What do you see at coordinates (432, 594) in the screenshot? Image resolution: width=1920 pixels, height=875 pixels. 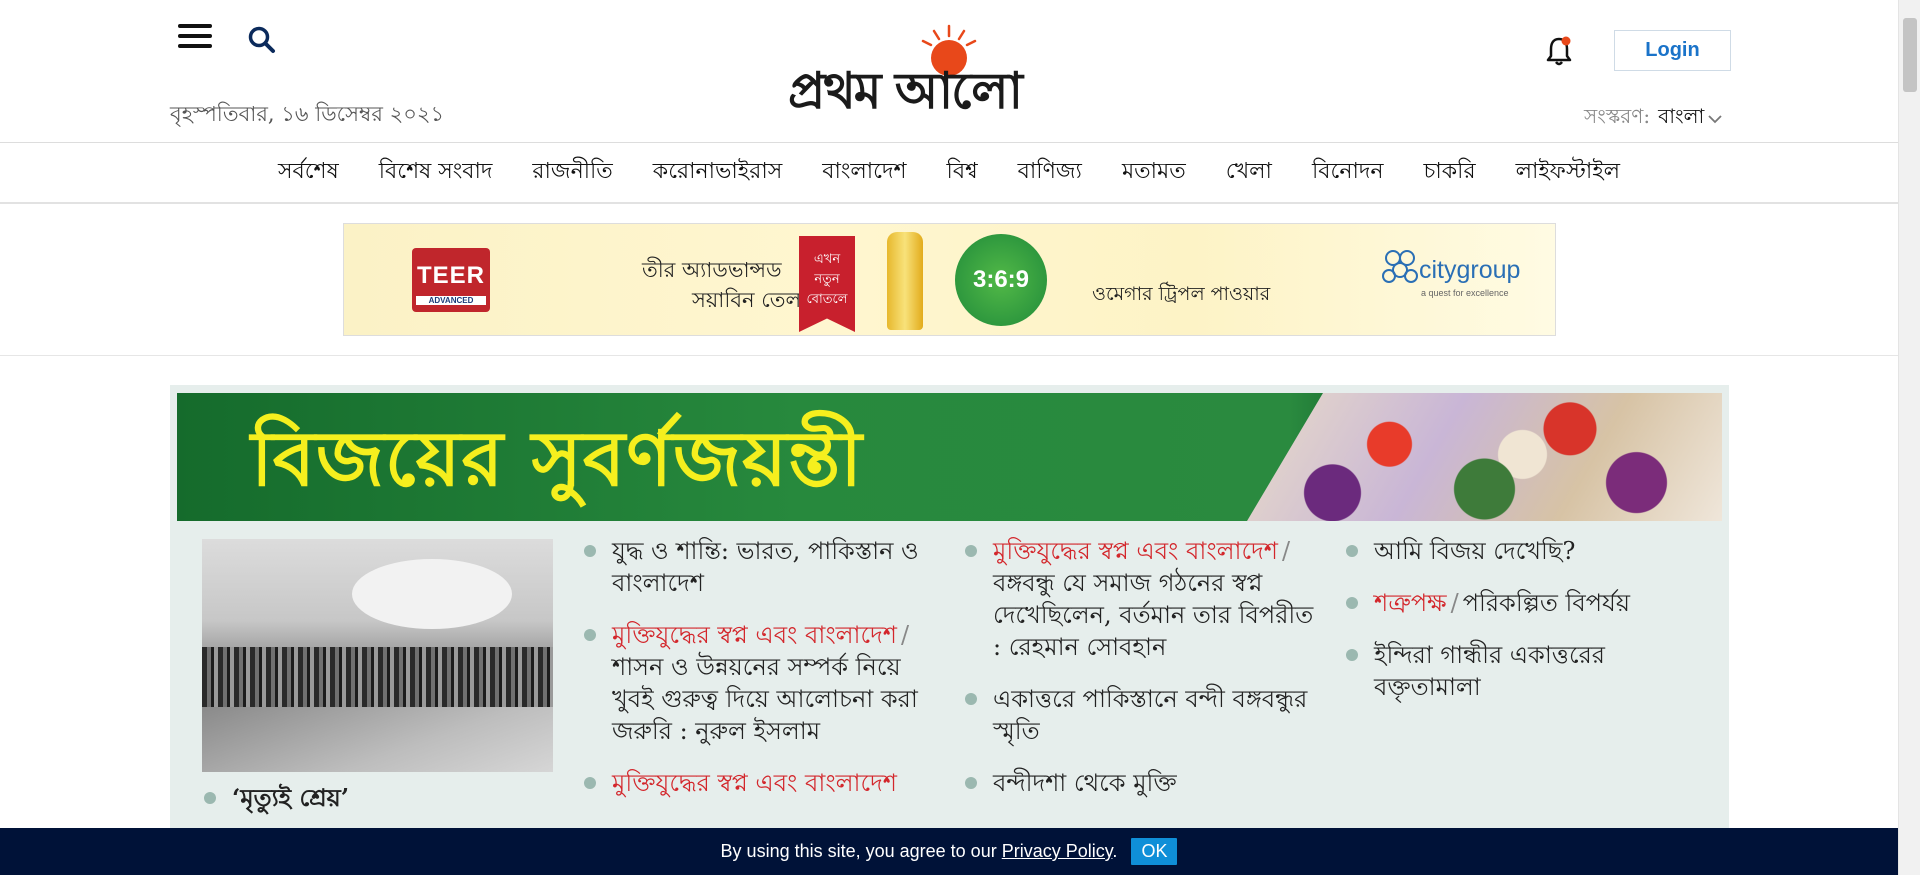 I see `photo-cloud` at bounding box center [432, 594].